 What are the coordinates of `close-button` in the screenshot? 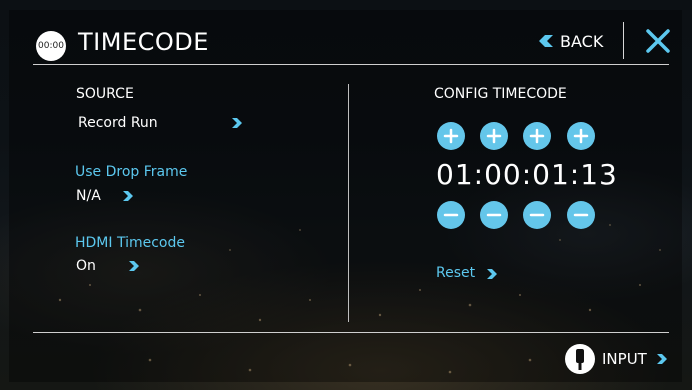 It's located at (658, 41).